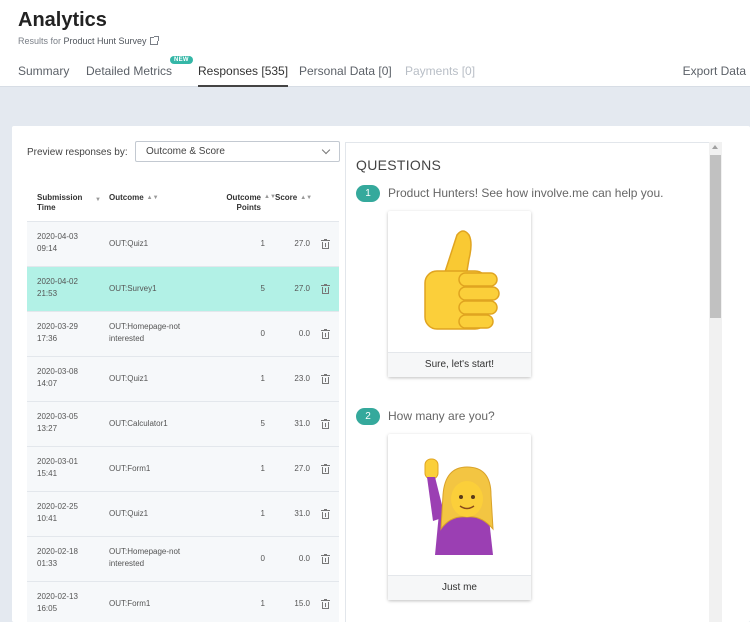 Image resolution: width=750 pixels, height=622 pixels. I want to click on tab-payments: Payments [0], so click(440, 71).